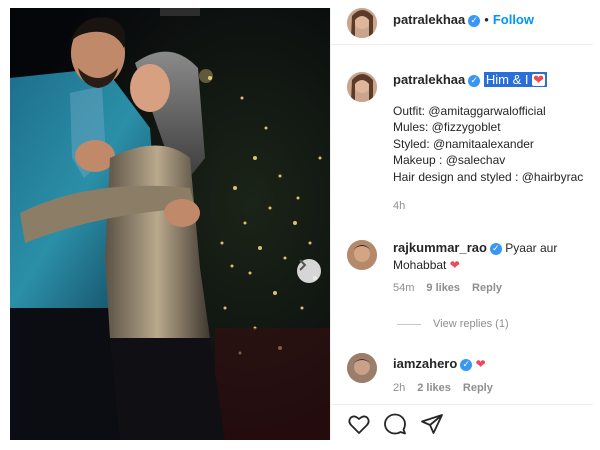 This screenshot has height=450, width=600. What do you see at coordinates (432, 424) in the screenshot?
I see `paper-plane-icon` at bounding box center [432, 424].